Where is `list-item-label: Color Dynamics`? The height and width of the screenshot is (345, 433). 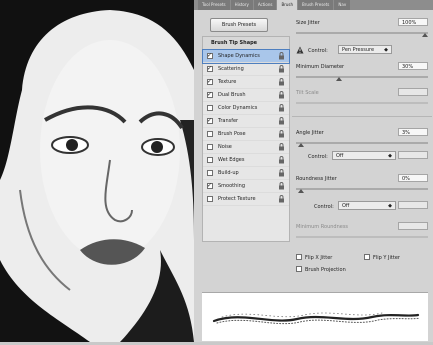 list-item-label: Color Dynamics is located at coordinates (238, 108).